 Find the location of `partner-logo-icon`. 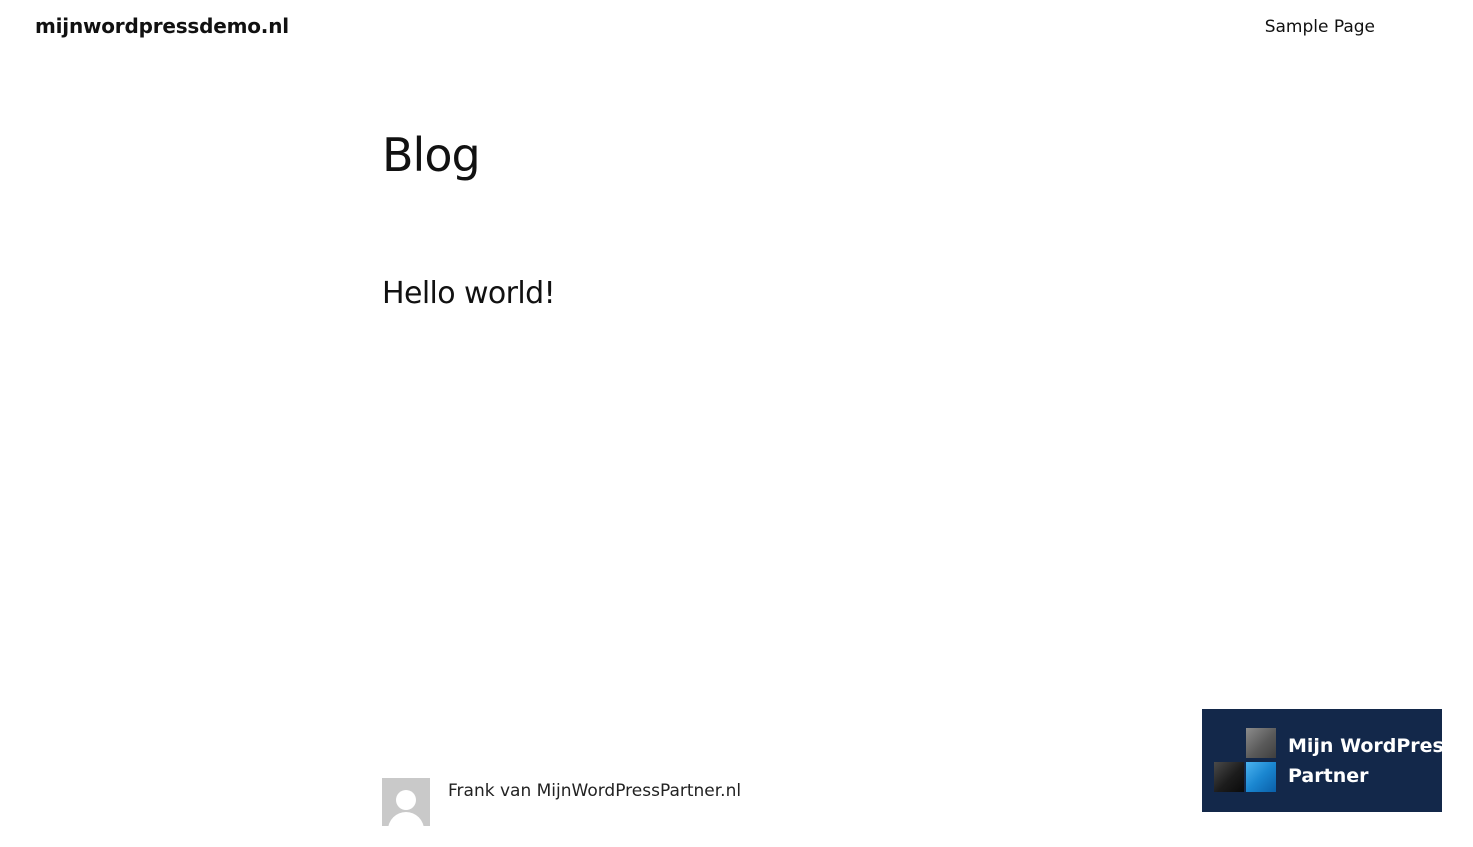

partner-logo-icon is located at coordinates (1246, 760).